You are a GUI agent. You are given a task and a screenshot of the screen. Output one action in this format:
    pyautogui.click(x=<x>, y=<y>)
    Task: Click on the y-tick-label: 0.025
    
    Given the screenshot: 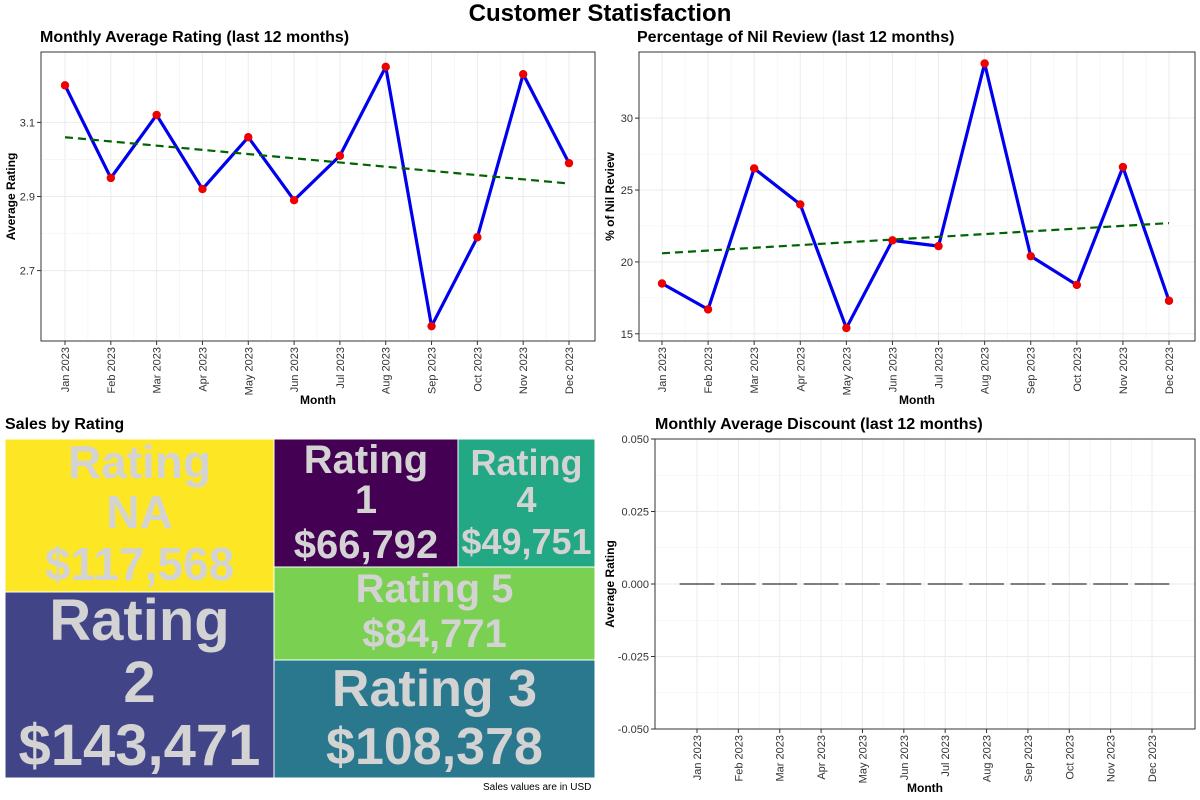 What is the action you would take?
    pyautogui.click(x=635, y=513)
    